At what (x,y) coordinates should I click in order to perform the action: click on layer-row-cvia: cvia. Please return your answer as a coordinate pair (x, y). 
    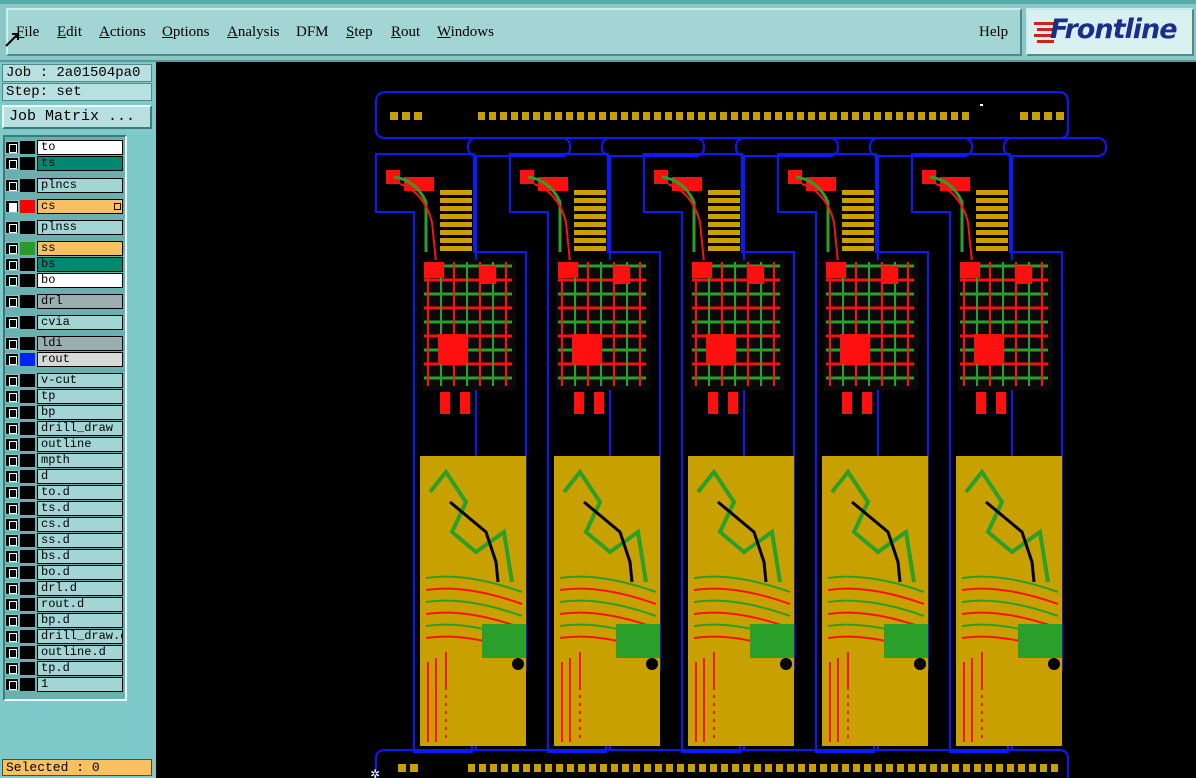
    Looking at the image, I should click on (63, 322).